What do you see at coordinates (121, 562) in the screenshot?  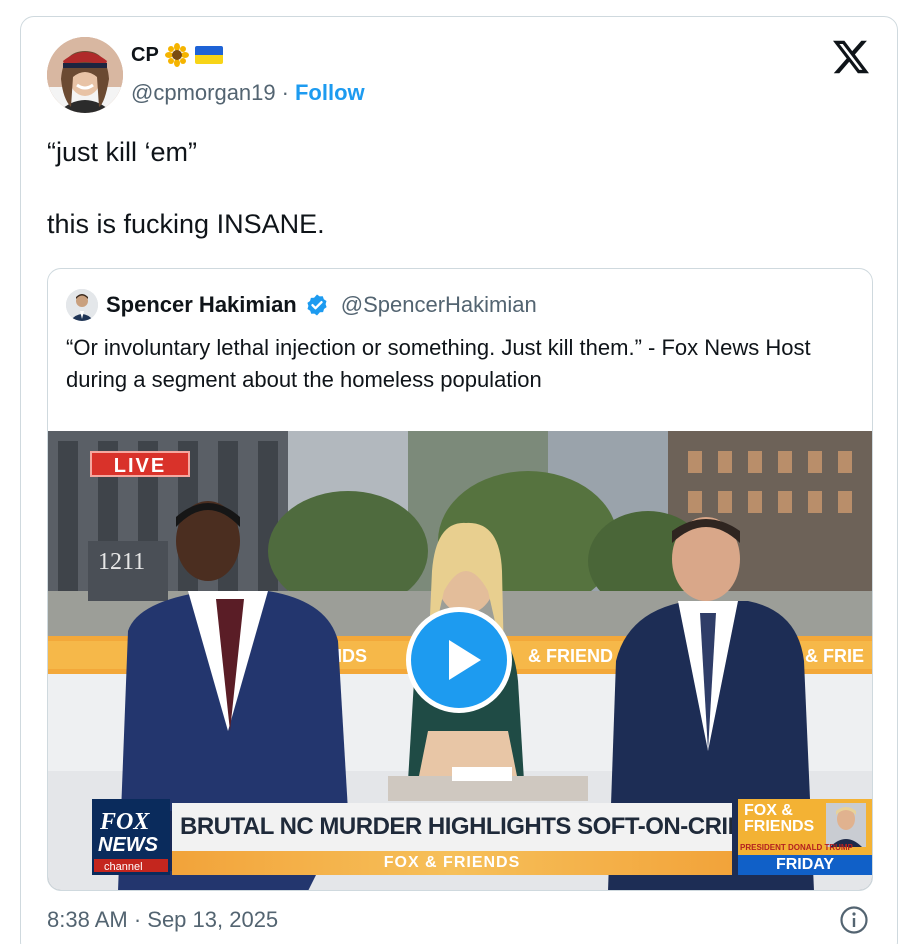 I see `building-number: 1211` at bounding box center [121, 562].